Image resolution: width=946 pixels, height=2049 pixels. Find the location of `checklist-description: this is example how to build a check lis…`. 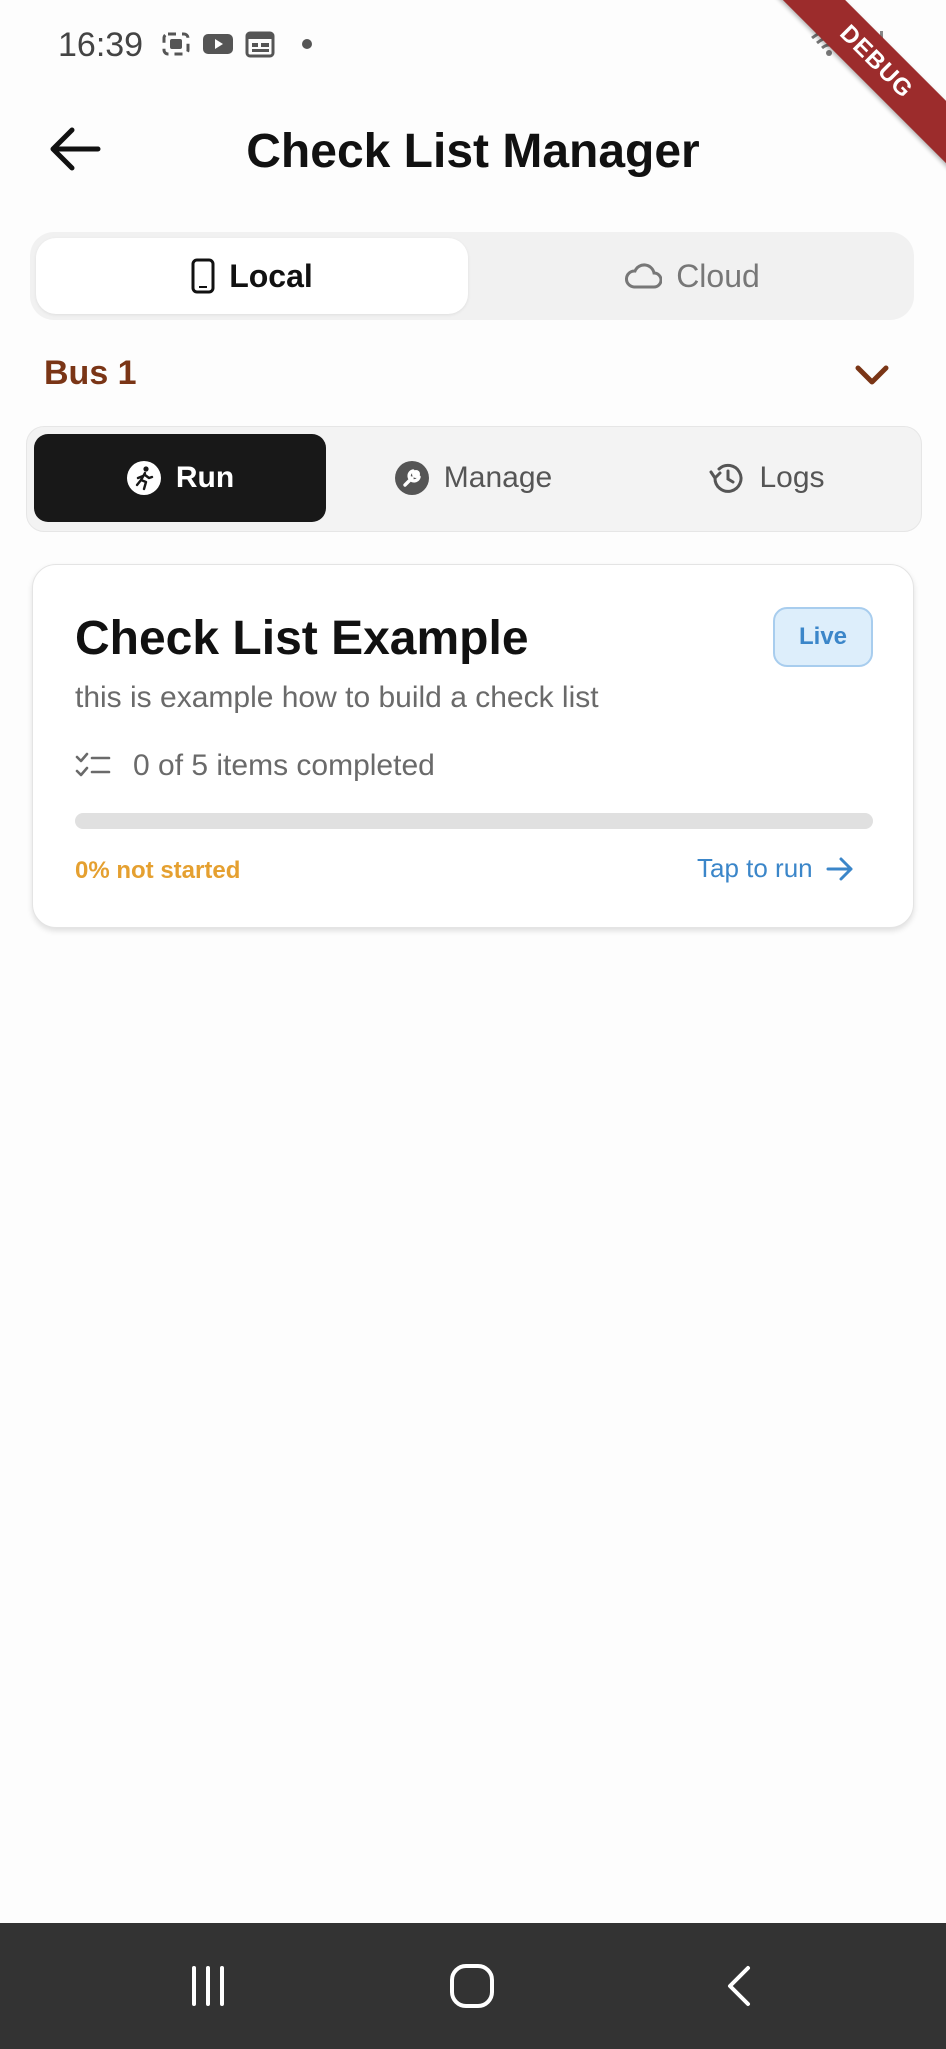

checklist-description: this is example how to build a check lis… is located at coordinates (337, 697).